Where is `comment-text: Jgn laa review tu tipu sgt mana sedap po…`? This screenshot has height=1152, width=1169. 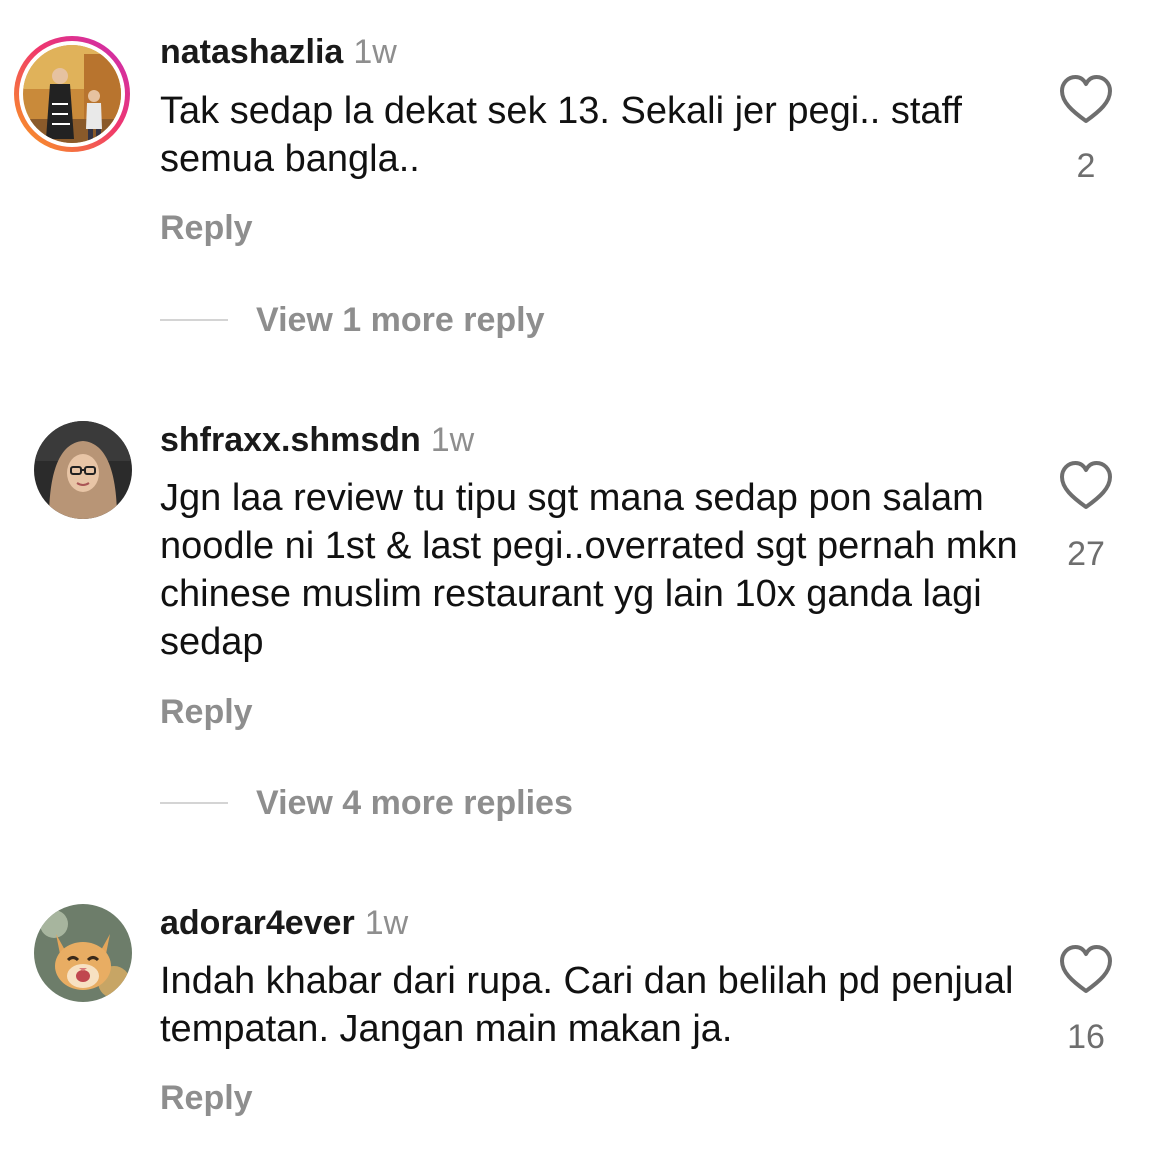 comment-text: Jgn laa review tu tipu sgt mana sedap po… is located at coordinates (589, 570).